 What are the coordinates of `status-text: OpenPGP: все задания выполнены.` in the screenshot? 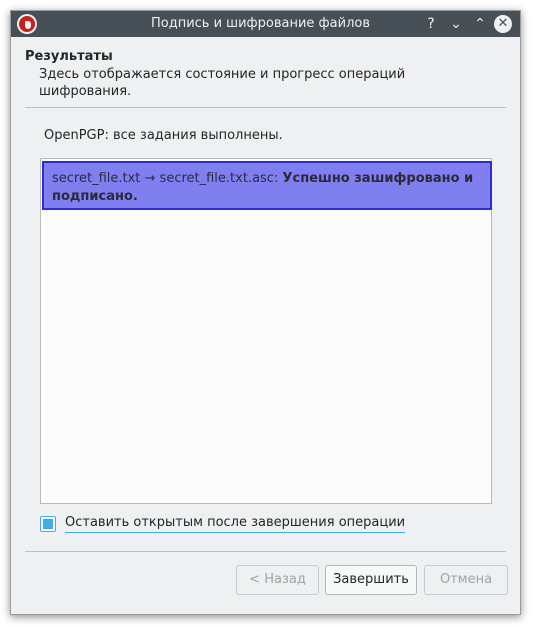 It's located at (163, 135).